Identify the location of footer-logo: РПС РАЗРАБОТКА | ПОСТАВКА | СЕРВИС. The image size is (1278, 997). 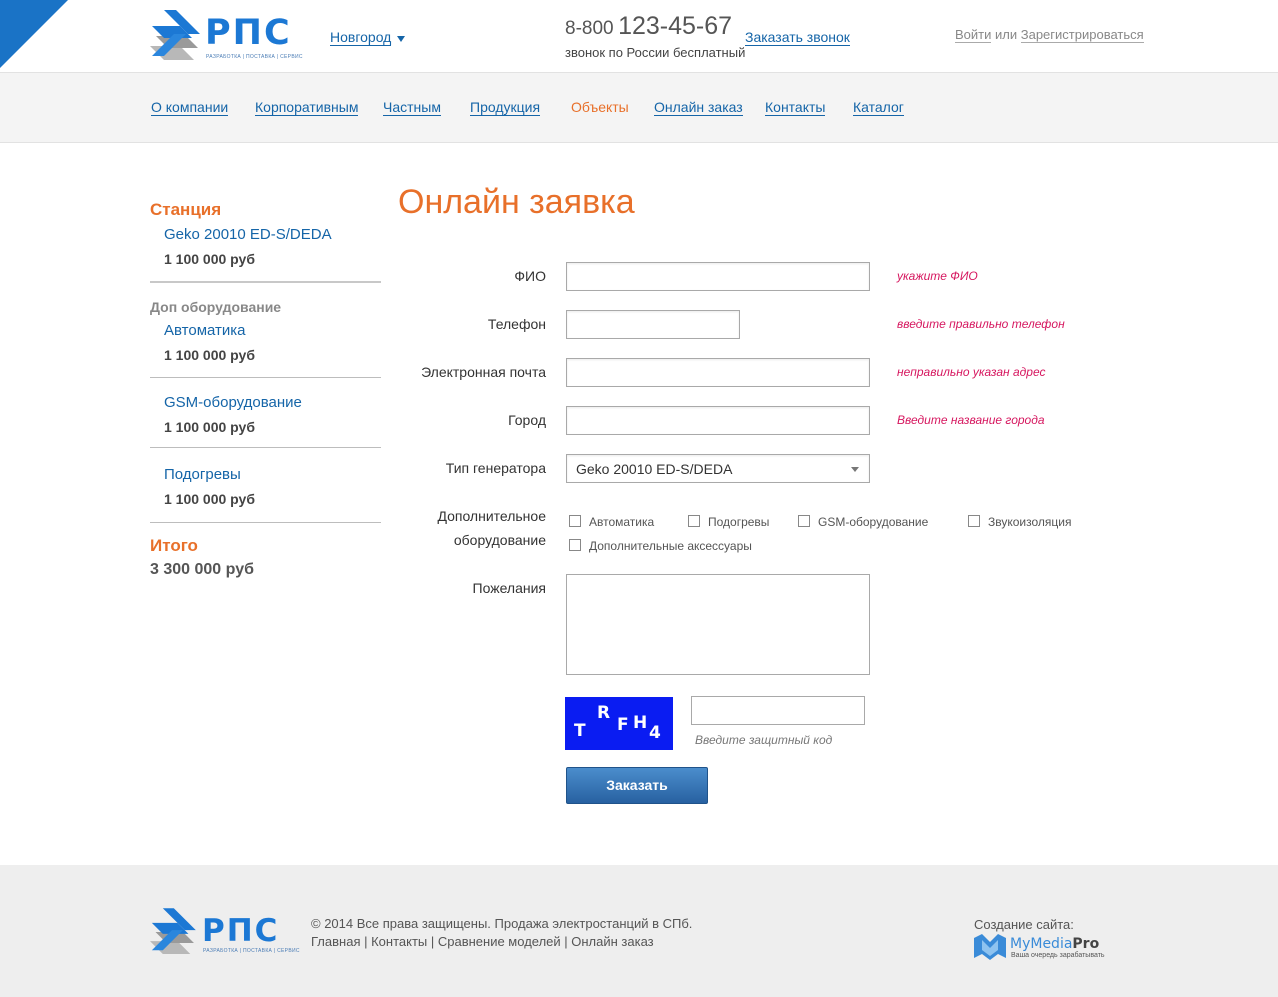
(224, 932).